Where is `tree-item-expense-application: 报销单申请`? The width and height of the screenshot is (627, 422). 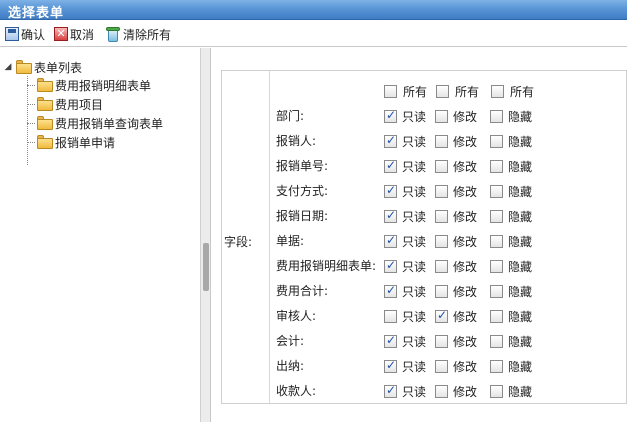
tree-item-expense-application: 报销单申请 is located at coordinates (71, 142).